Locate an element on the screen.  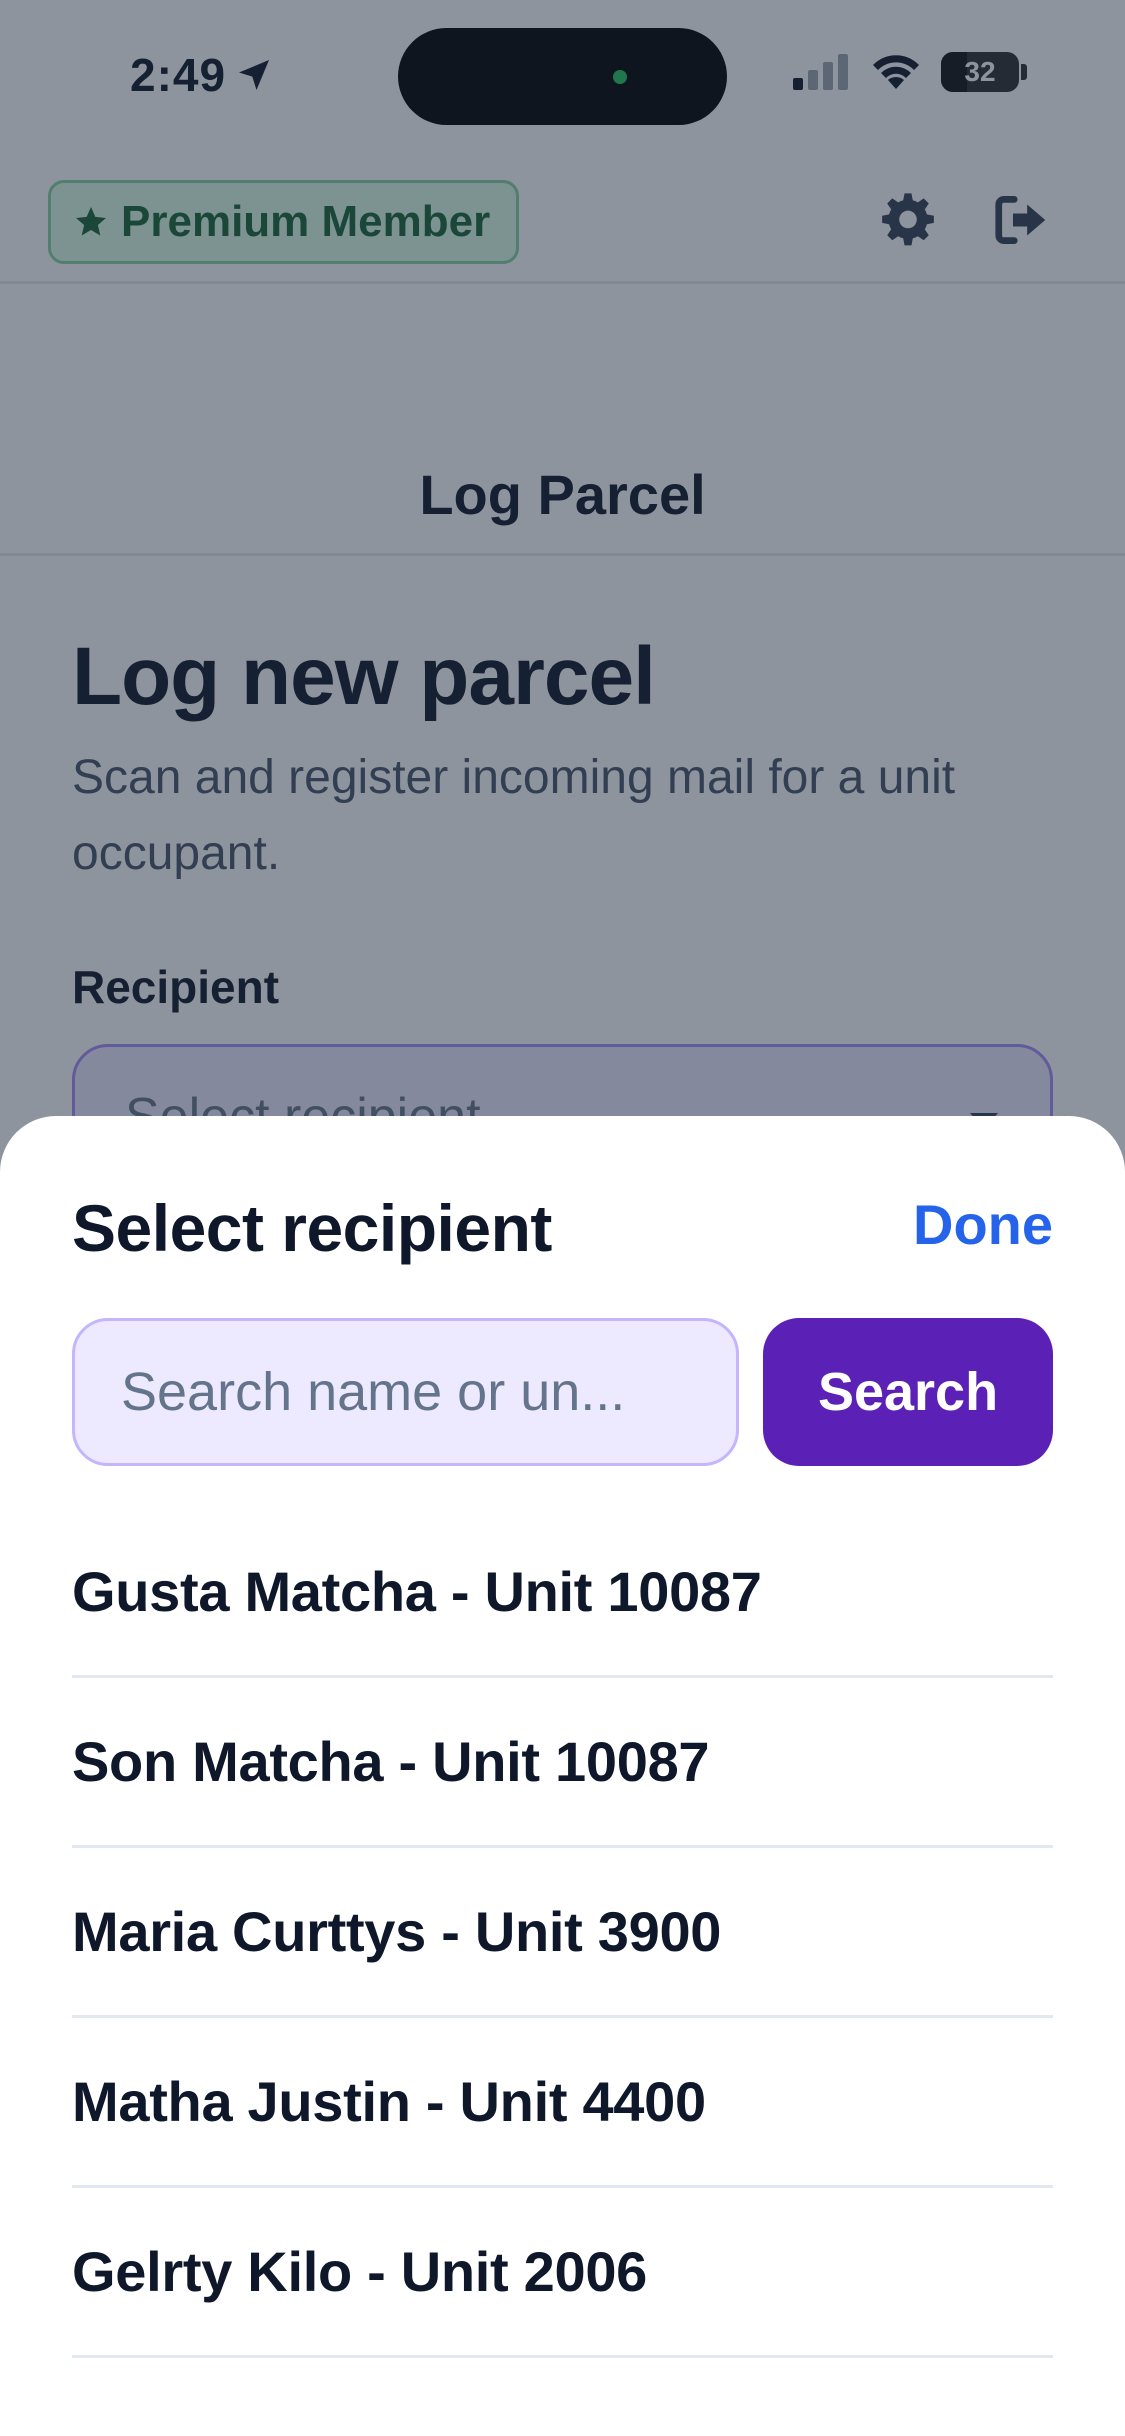
search-button: Search is located at coordinates (908, 1392).